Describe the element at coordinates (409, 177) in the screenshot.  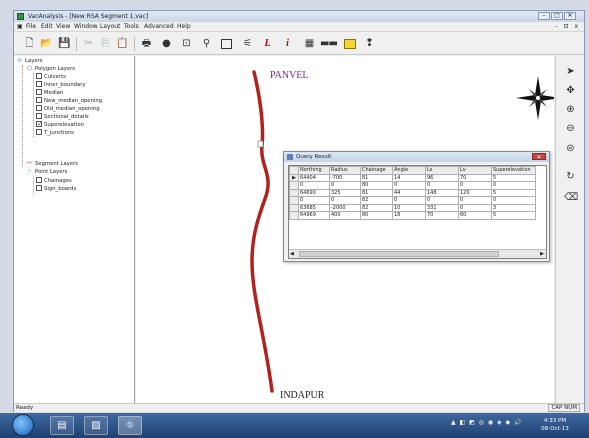
I see `table-cell: 14` at that location.